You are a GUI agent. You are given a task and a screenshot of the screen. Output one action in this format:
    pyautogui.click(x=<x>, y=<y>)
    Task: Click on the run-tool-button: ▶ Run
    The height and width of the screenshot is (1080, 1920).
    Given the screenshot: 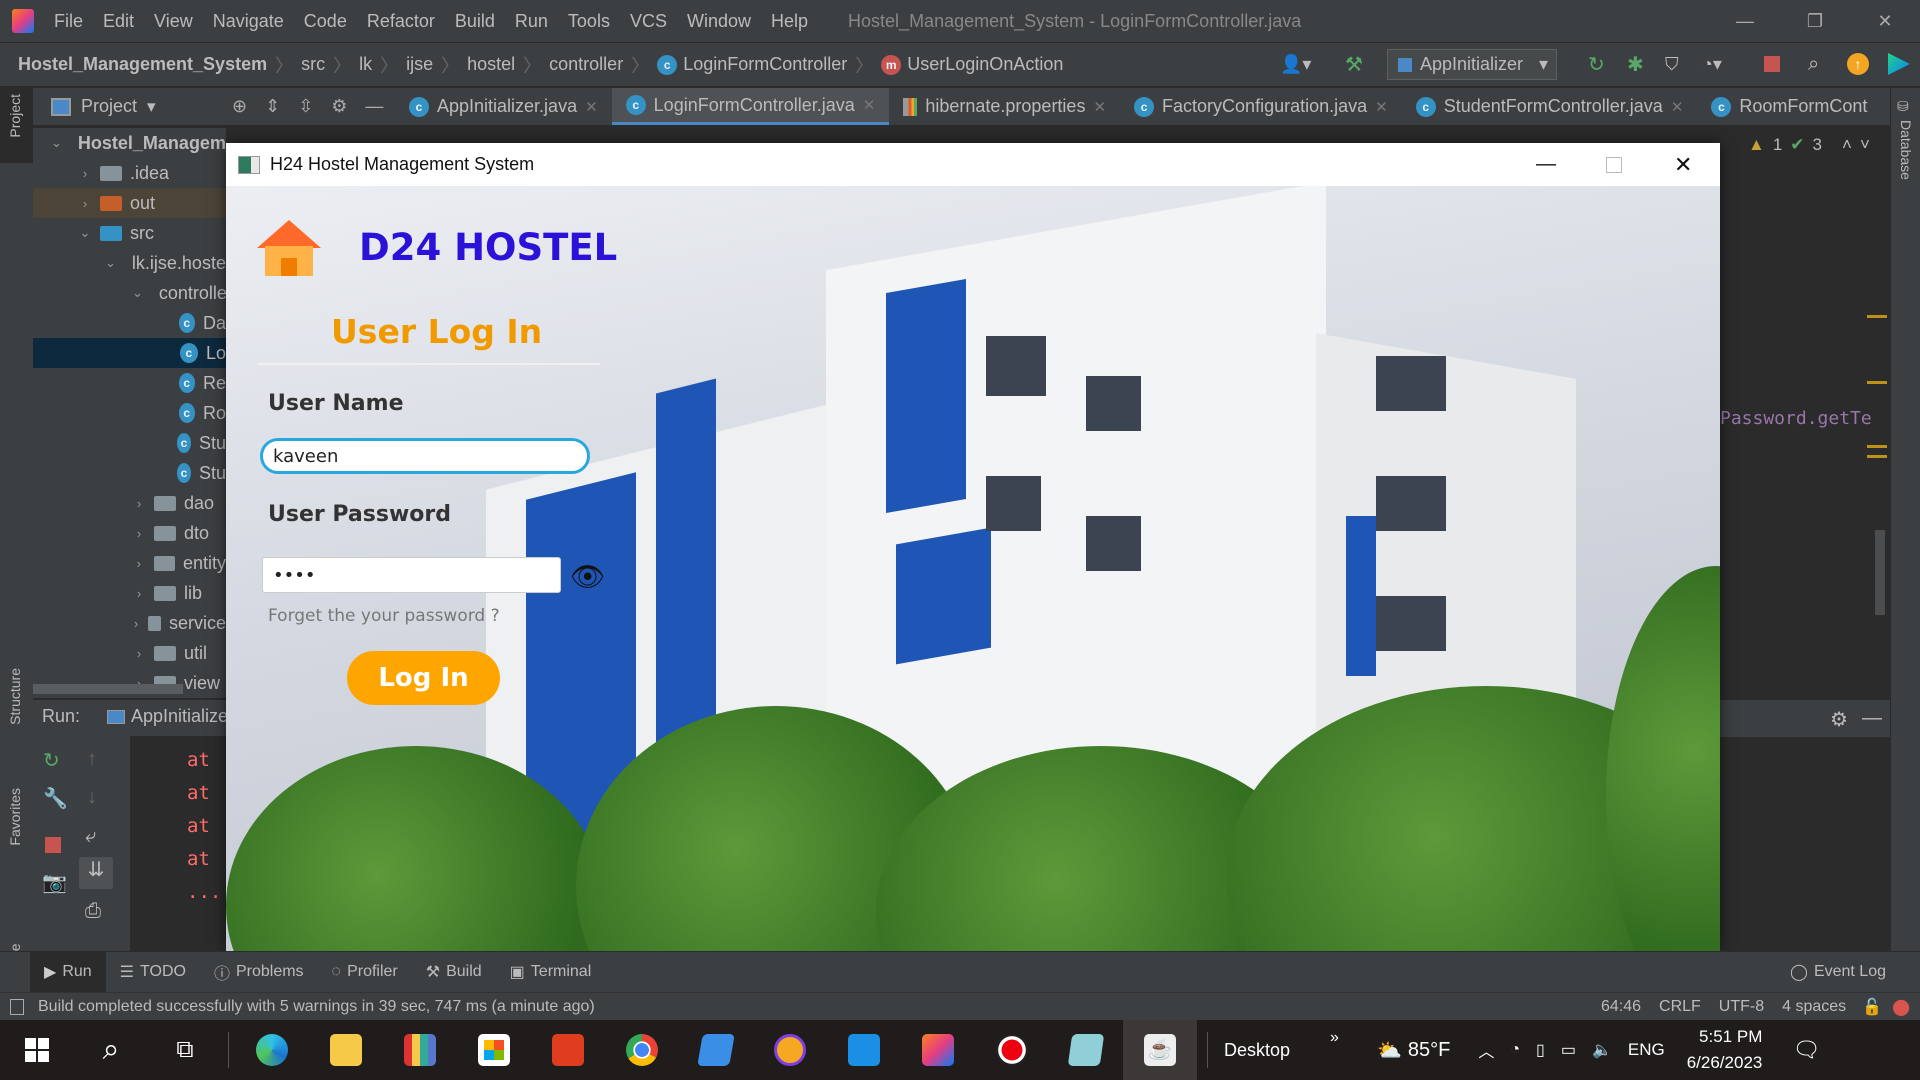 What is the action you would take?
    pyautogui.click(x=68, y=972)
    